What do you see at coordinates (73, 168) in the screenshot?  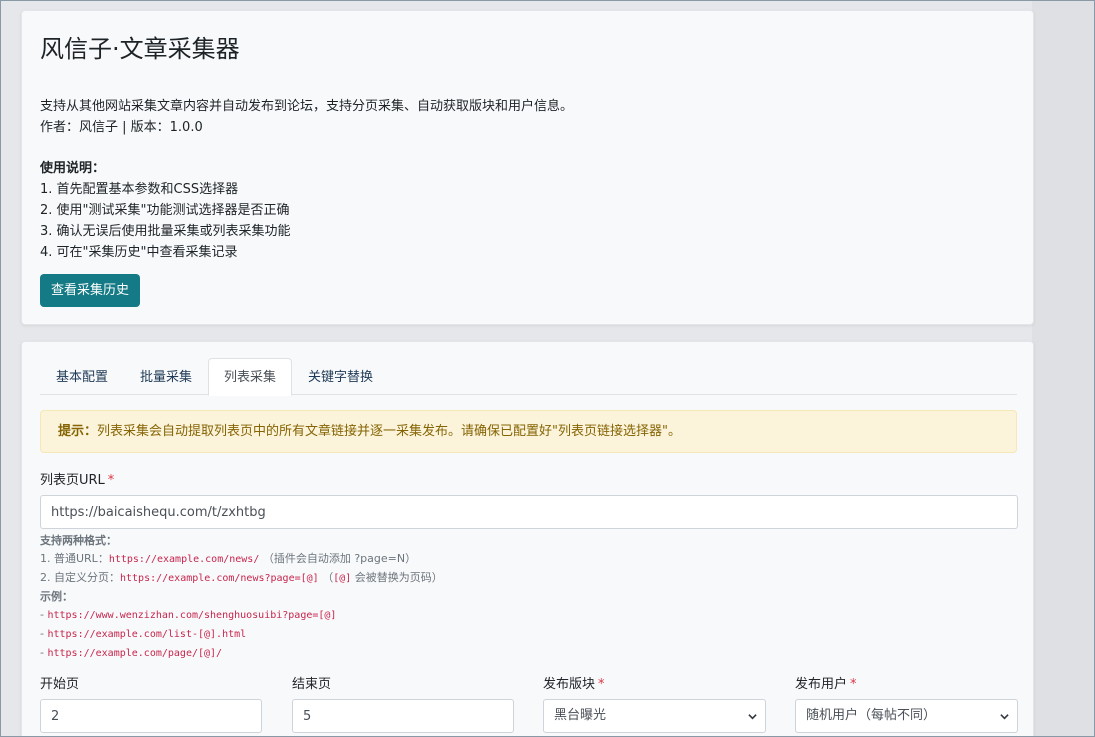 I see `usage-title: 使用说明：` at bounding box center [73, 168].